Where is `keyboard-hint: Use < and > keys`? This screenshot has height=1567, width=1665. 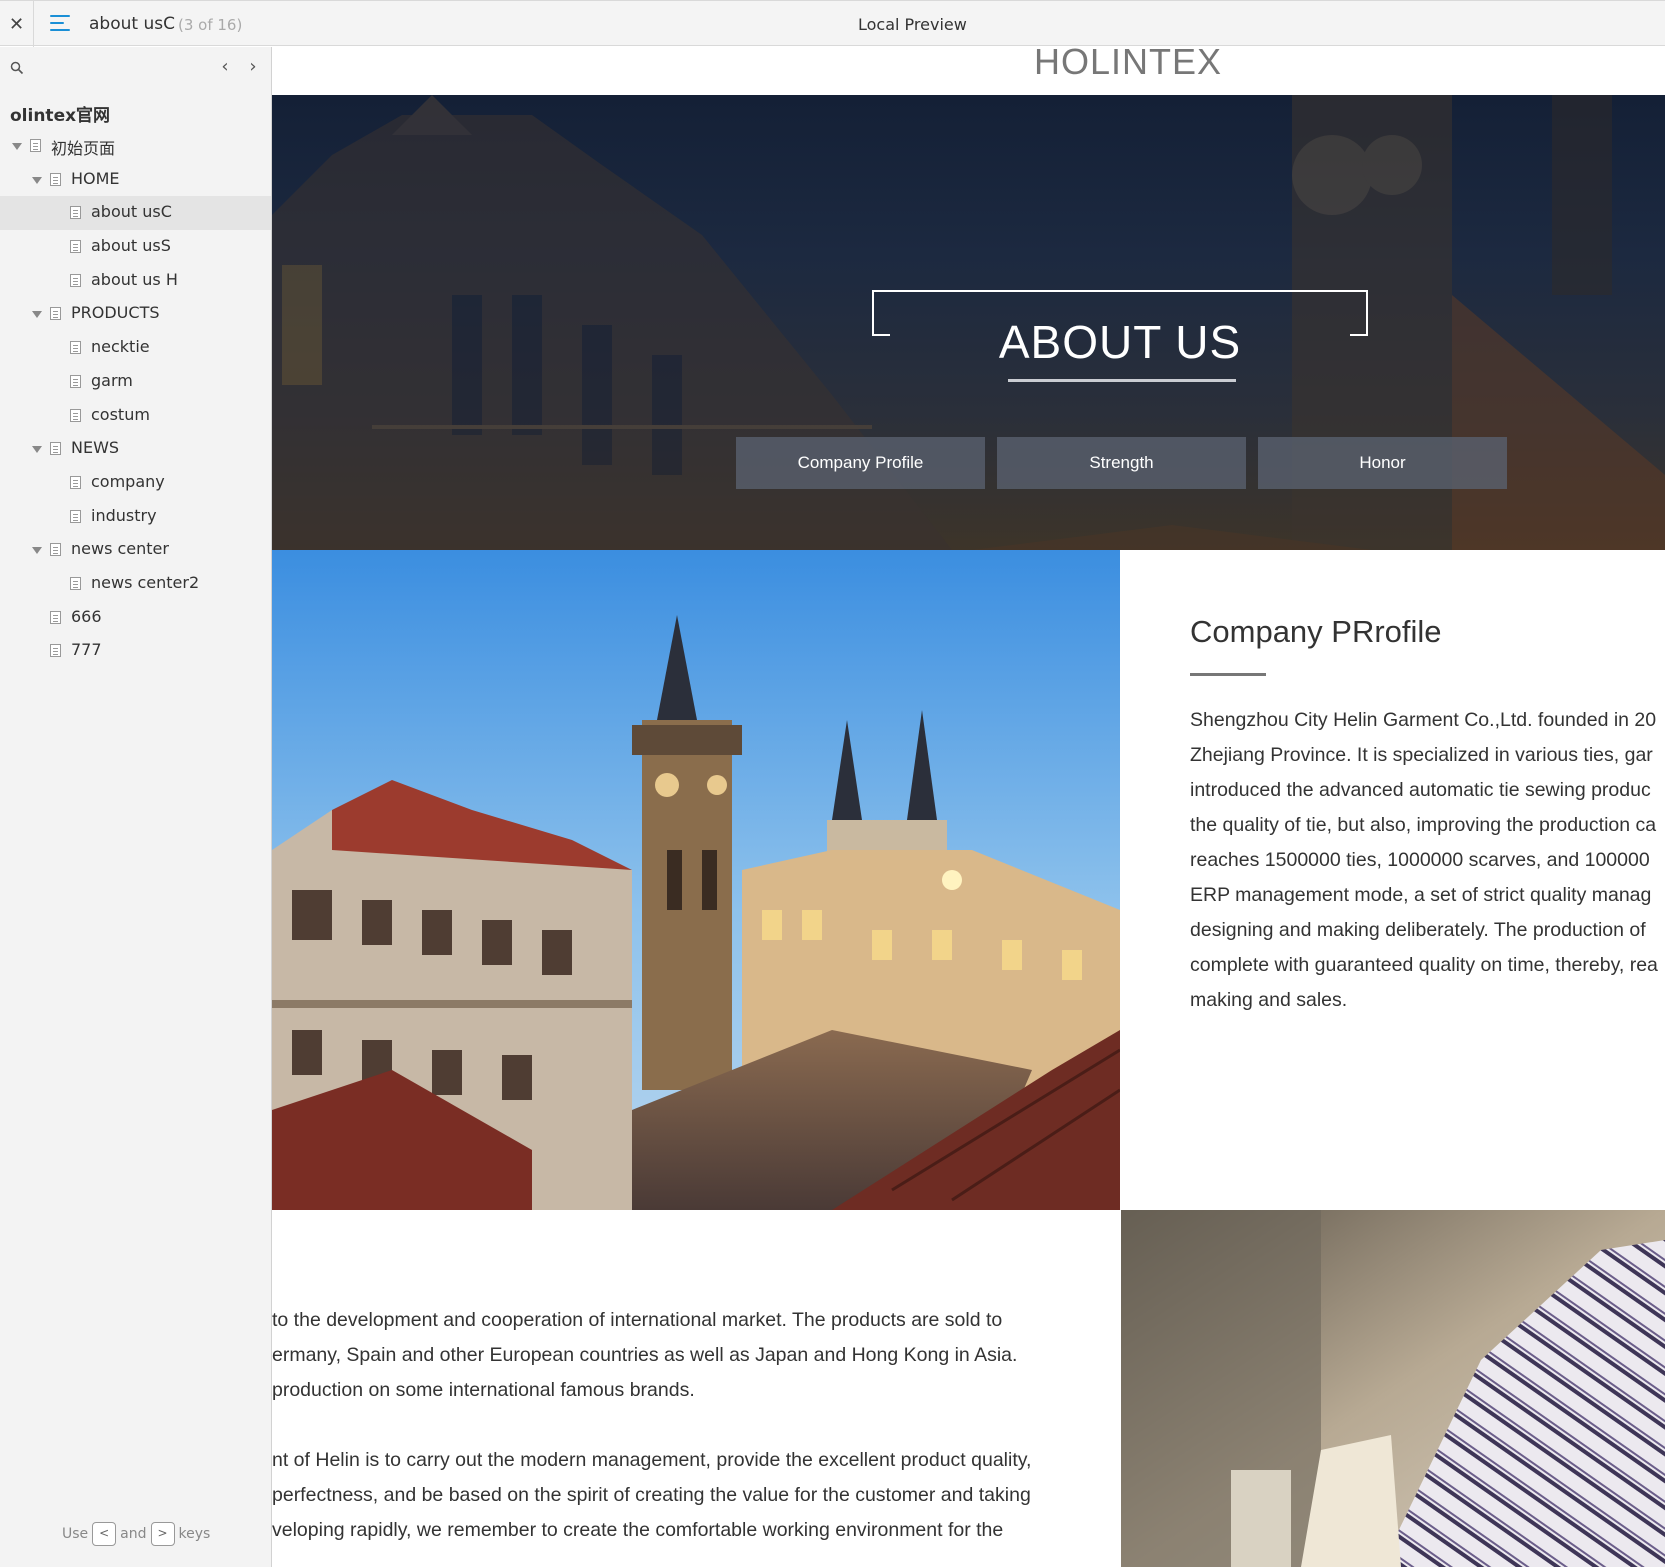
keyboard-hint: Use < and > keys is located at coordinates (136, 1534).